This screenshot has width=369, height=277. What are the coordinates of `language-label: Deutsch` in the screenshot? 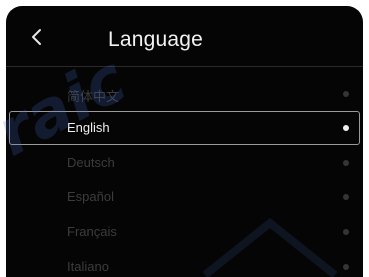 It's located at (91, 162).